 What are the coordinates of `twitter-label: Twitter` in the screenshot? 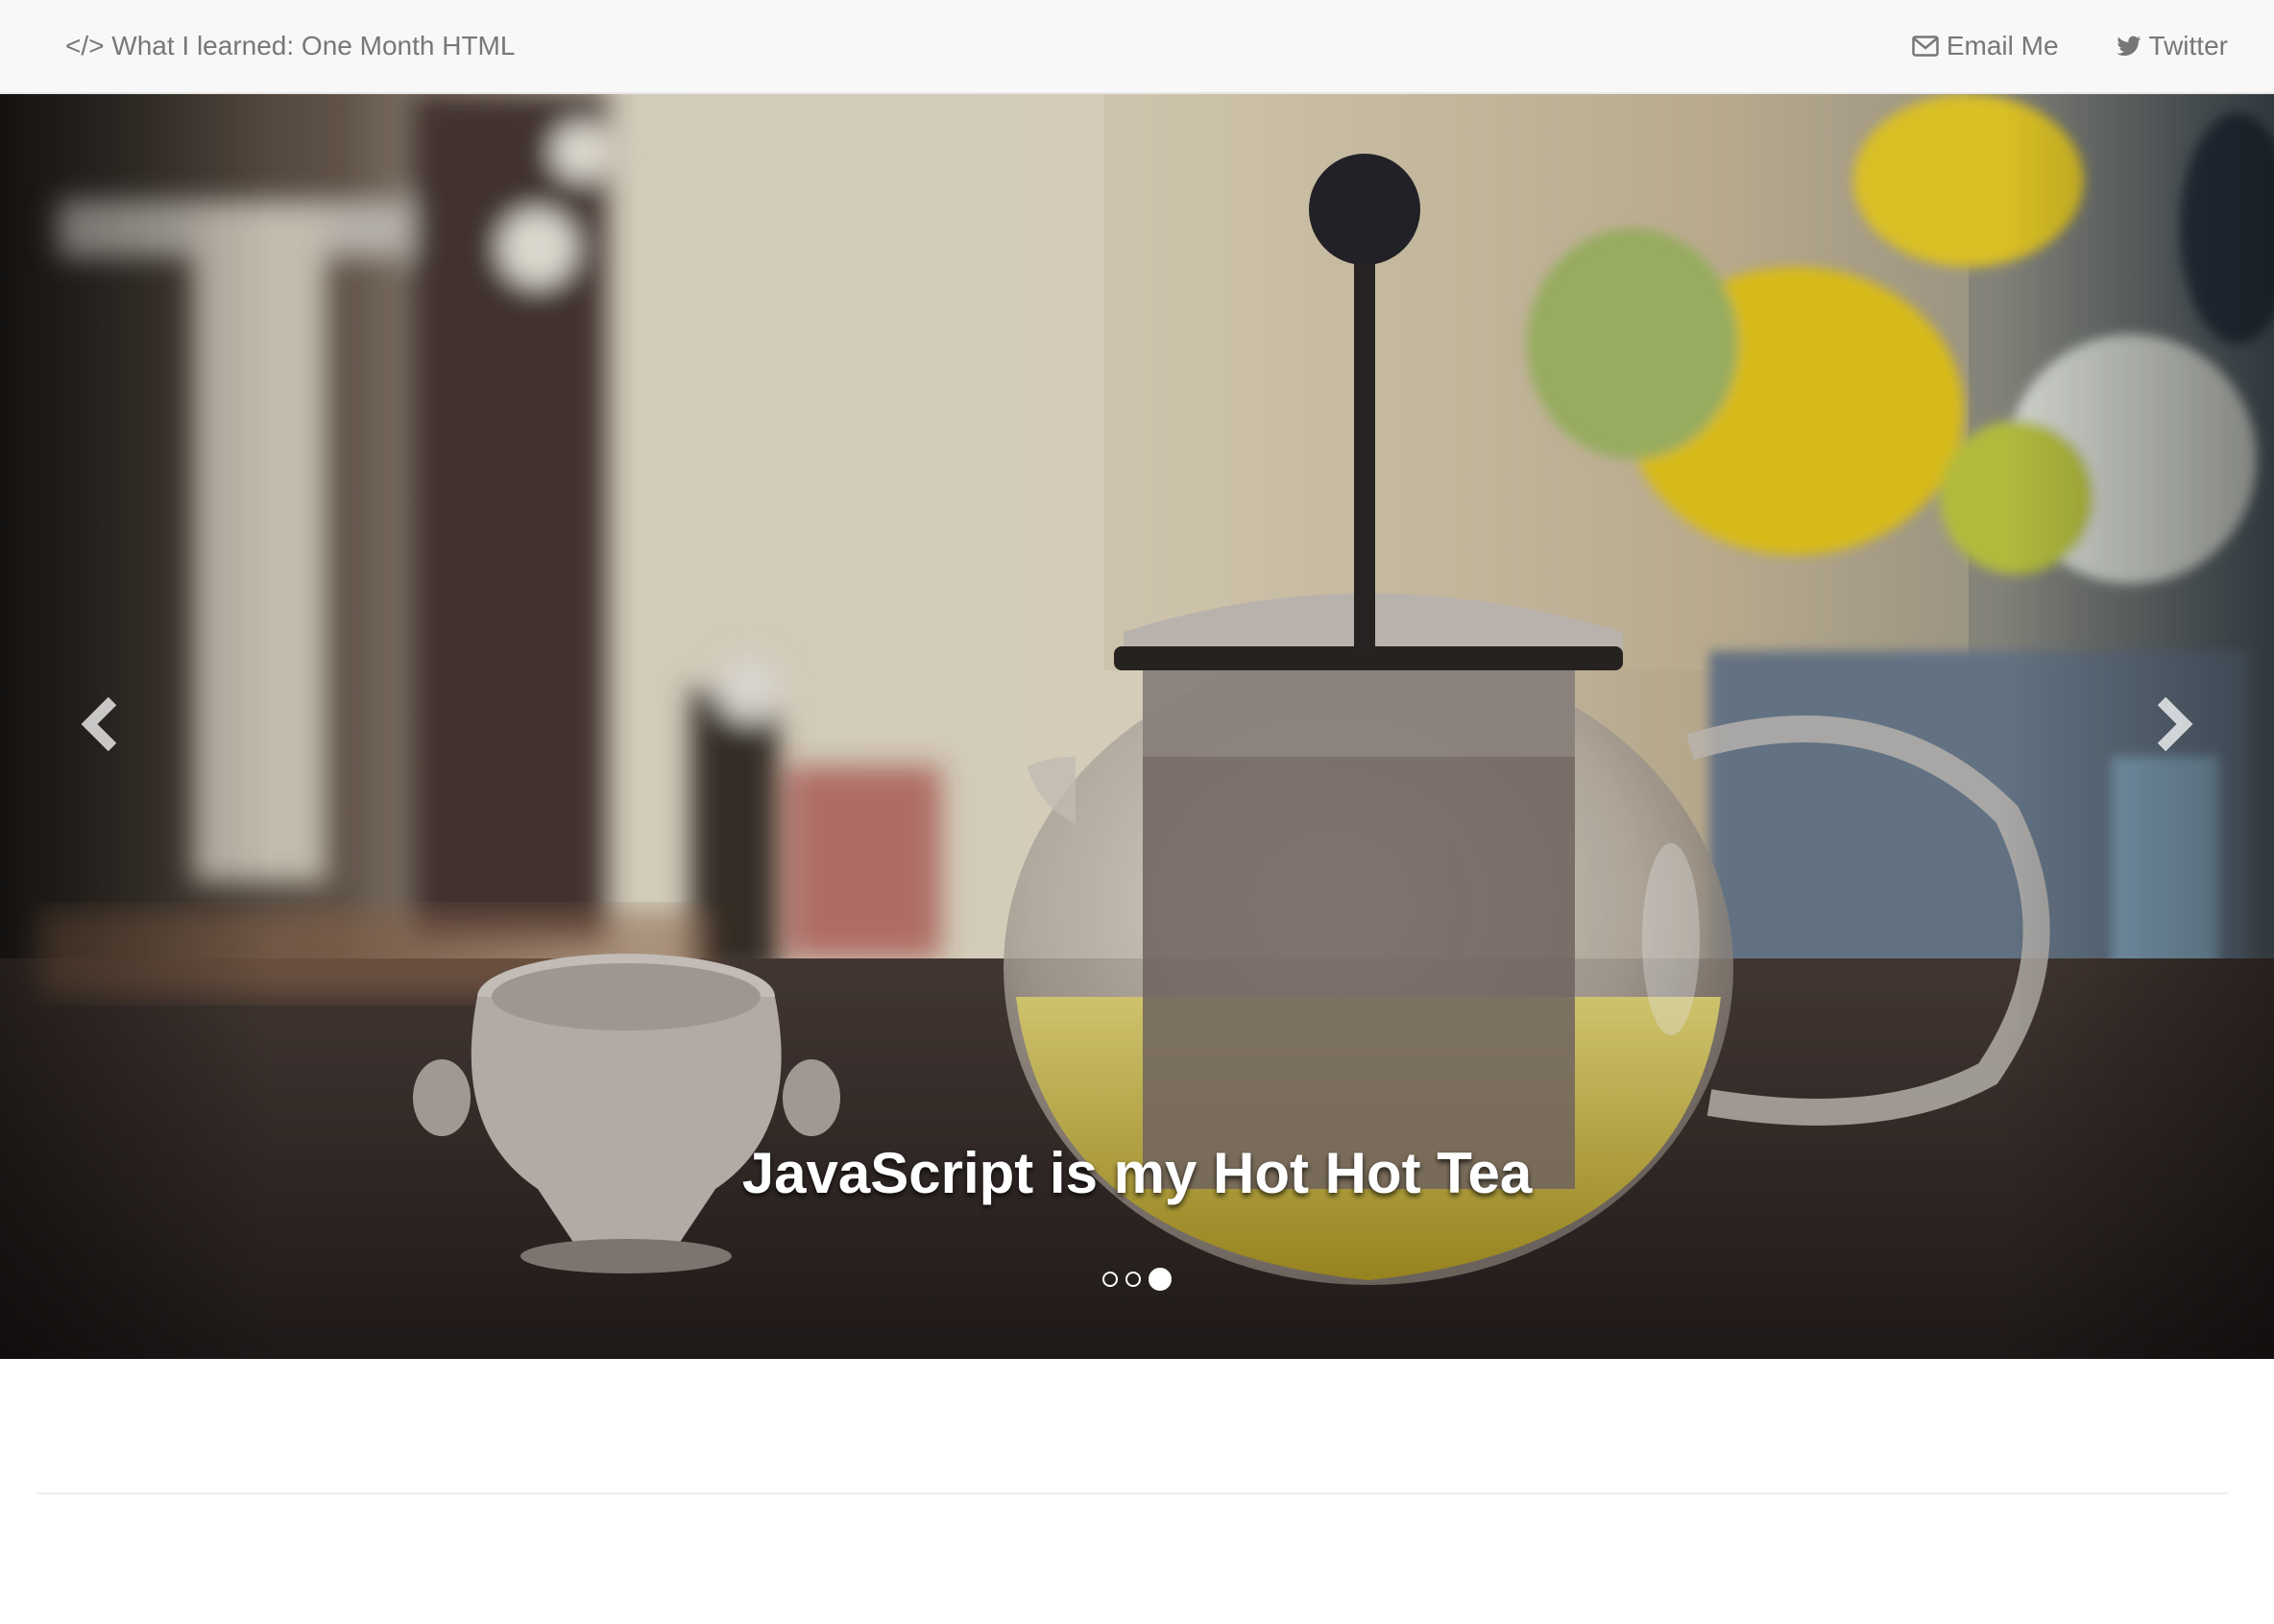 It's located at (2188, 46).